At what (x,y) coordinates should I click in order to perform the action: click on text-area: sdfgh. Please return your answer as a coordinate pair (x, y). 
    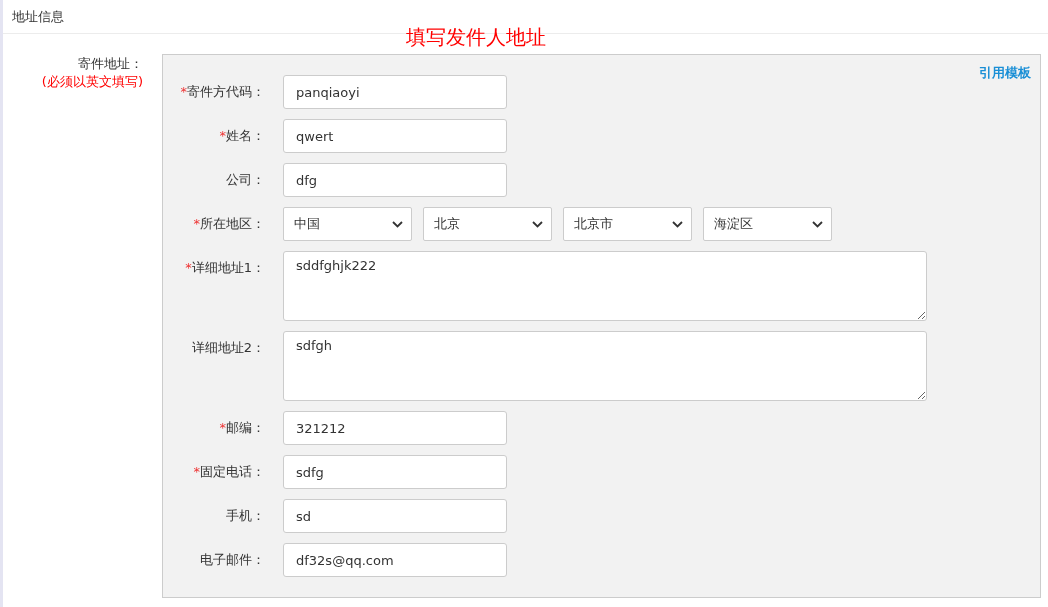
    Looking at the image, I should click on (605, 366).